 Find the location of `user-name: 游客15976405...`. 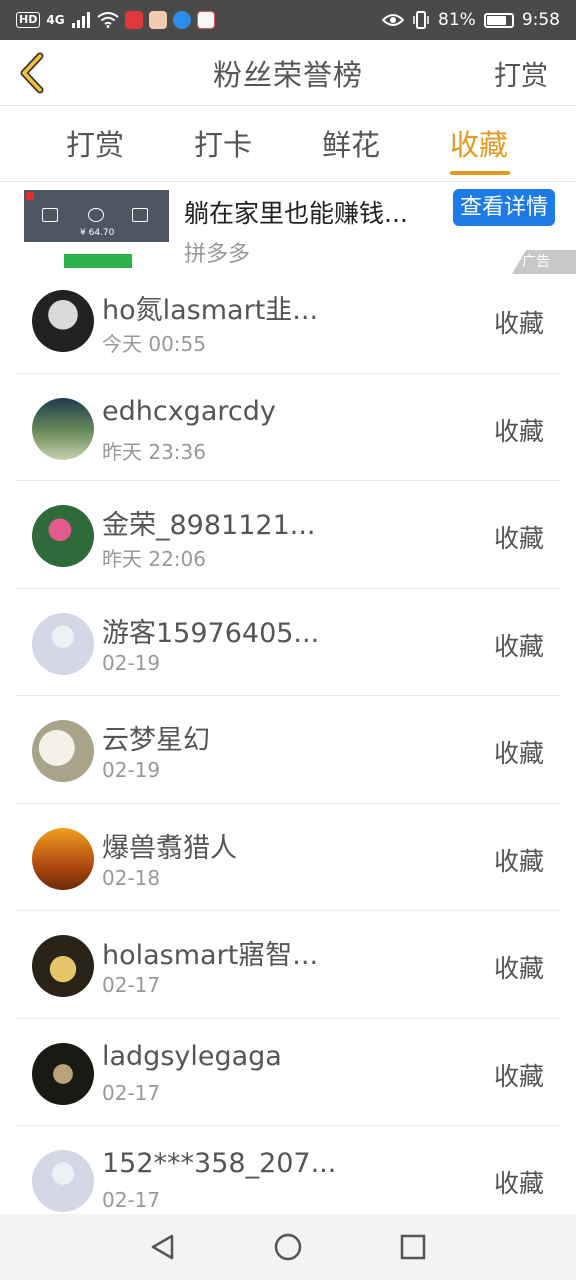

user-name: 游客15976405... is located at coordinates (211, 633).